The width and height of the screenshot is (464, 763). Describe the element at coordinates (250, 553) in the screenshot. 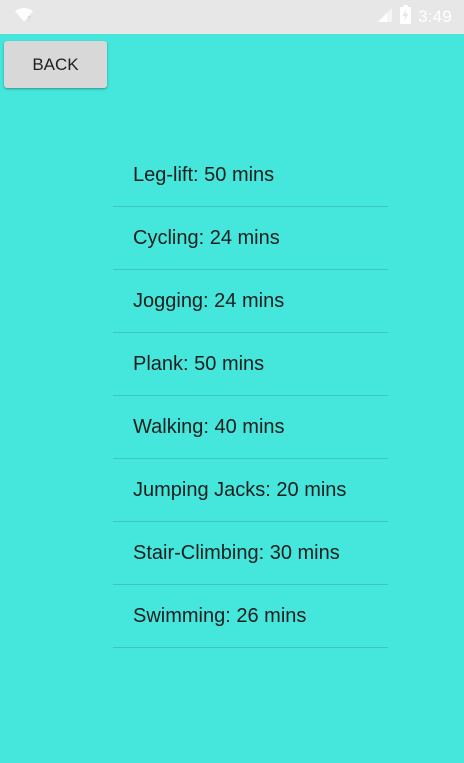

I see `list-item: Stair-Climbing: 30 mins` at that location.